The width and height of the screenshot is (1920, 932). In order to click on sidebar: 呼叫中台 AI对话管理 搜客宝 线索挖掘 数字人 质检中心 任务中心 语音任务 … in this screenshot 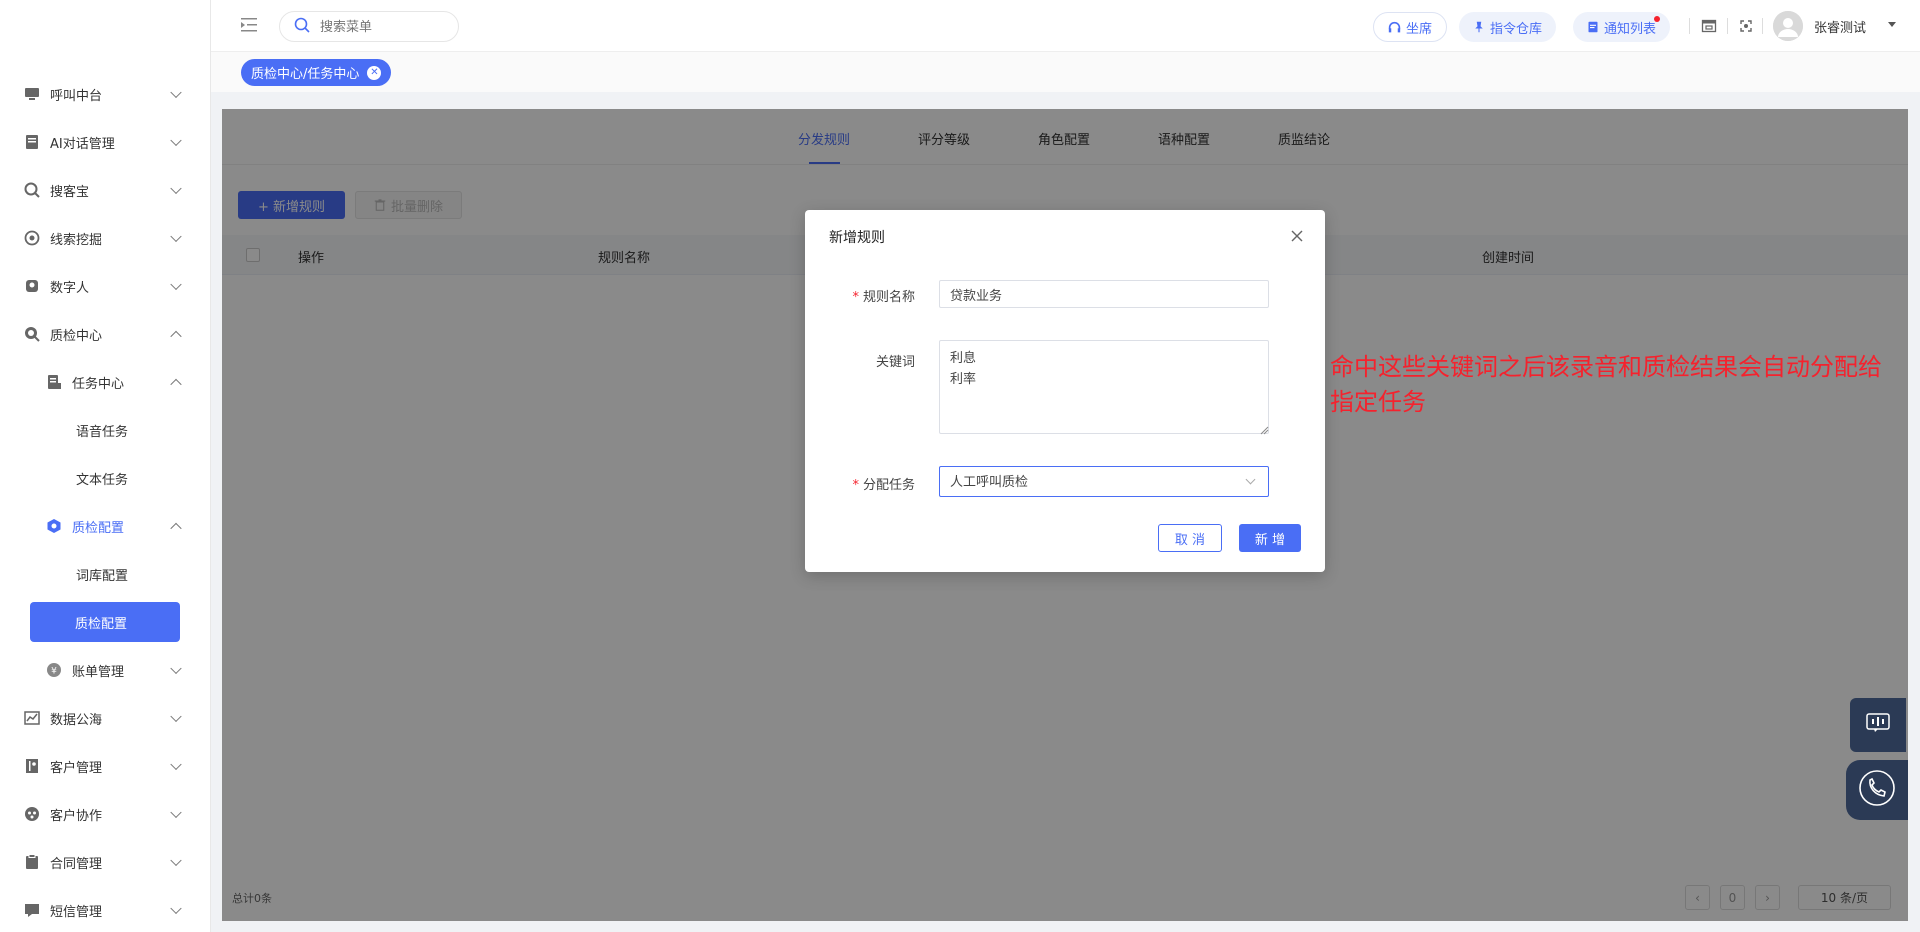, I will do `click(105, 466)`.